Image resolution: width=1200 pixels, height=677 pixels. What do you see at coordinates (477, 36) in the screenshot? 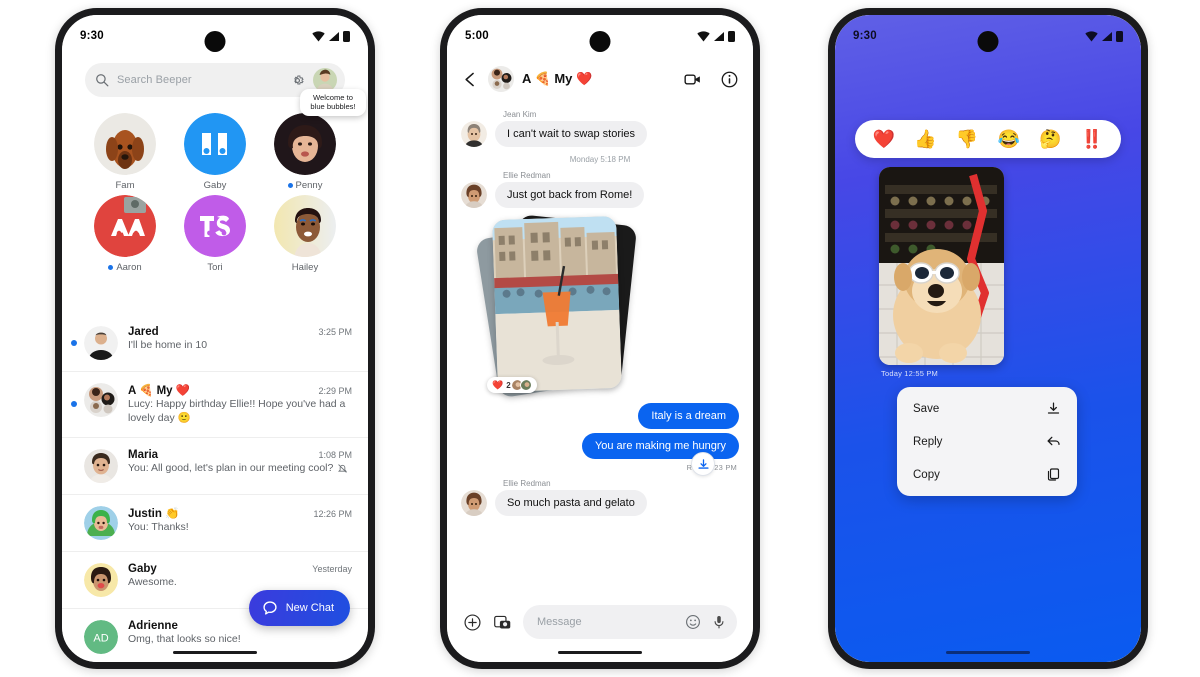
I see `status-time: 5:00` at bounding box center [477, 36].